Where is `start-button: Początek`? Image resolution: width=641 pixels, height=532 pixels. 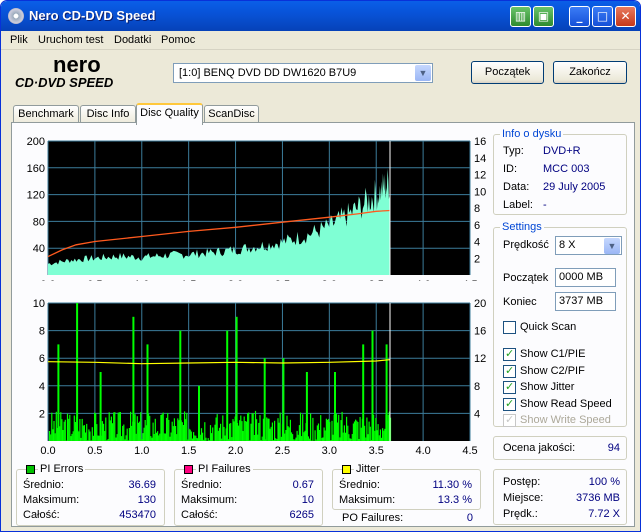 start-button: Początek is located at coordinates (507, 72).